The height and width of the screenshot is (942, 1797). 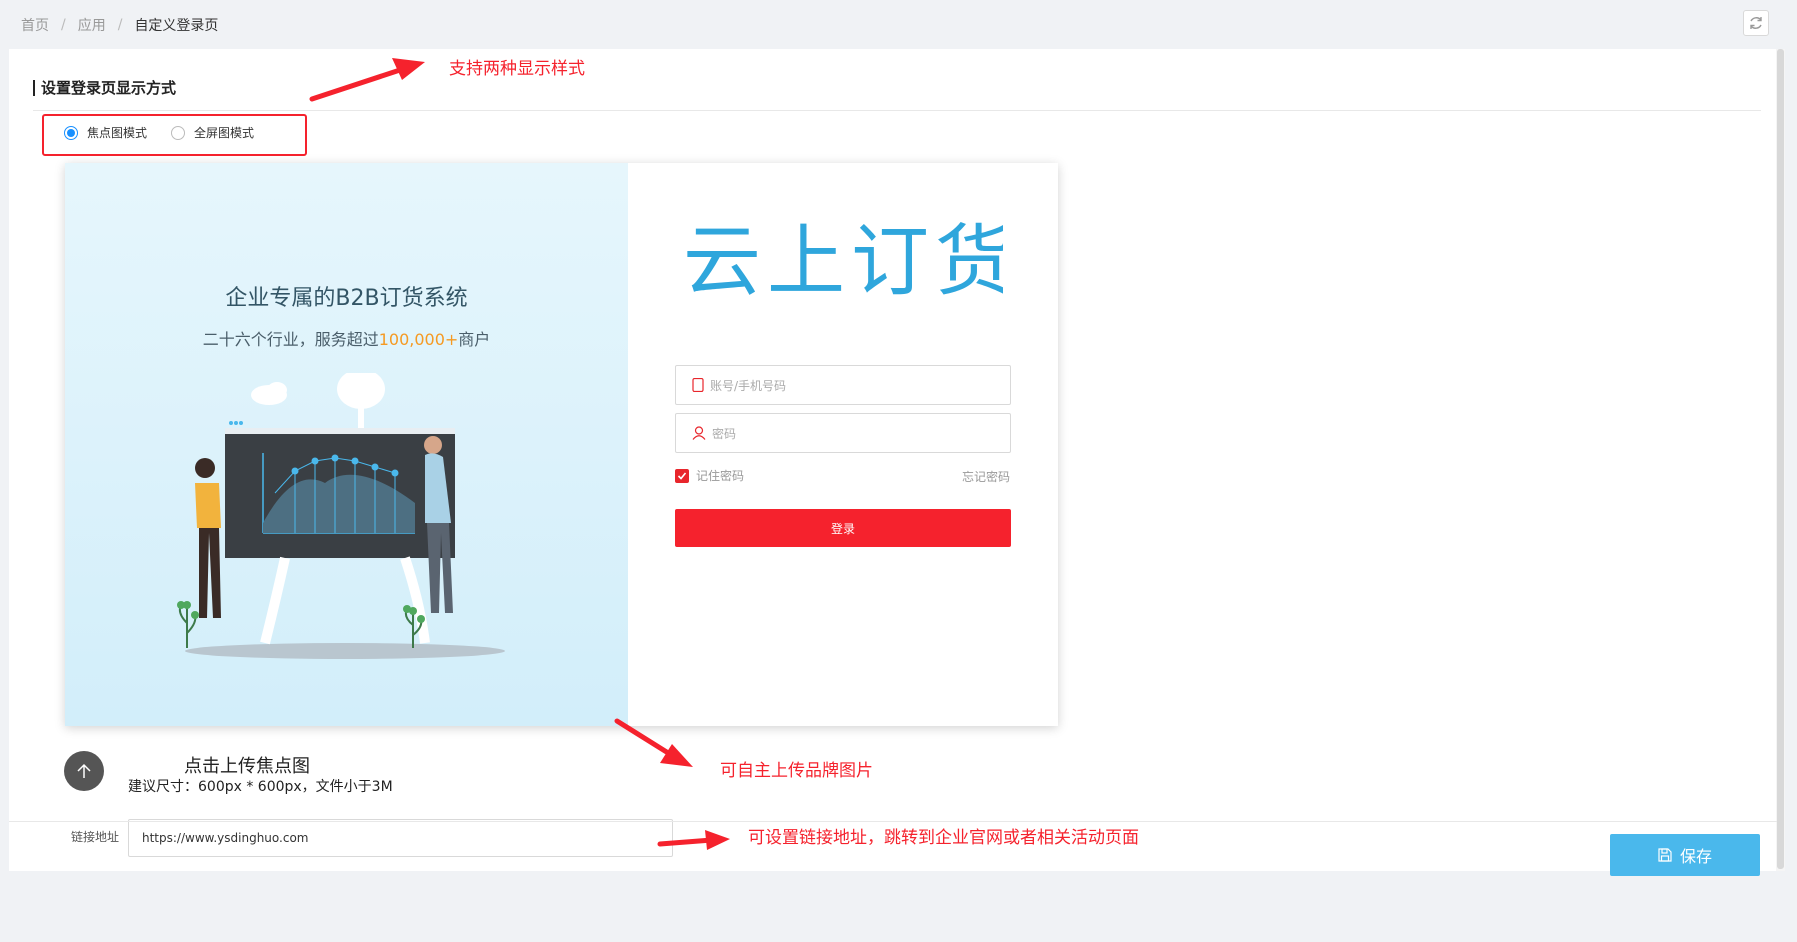 I want to click on breadcrumb: 首页 / 应用 / 自定义登录页, so click(x=119, y=25).